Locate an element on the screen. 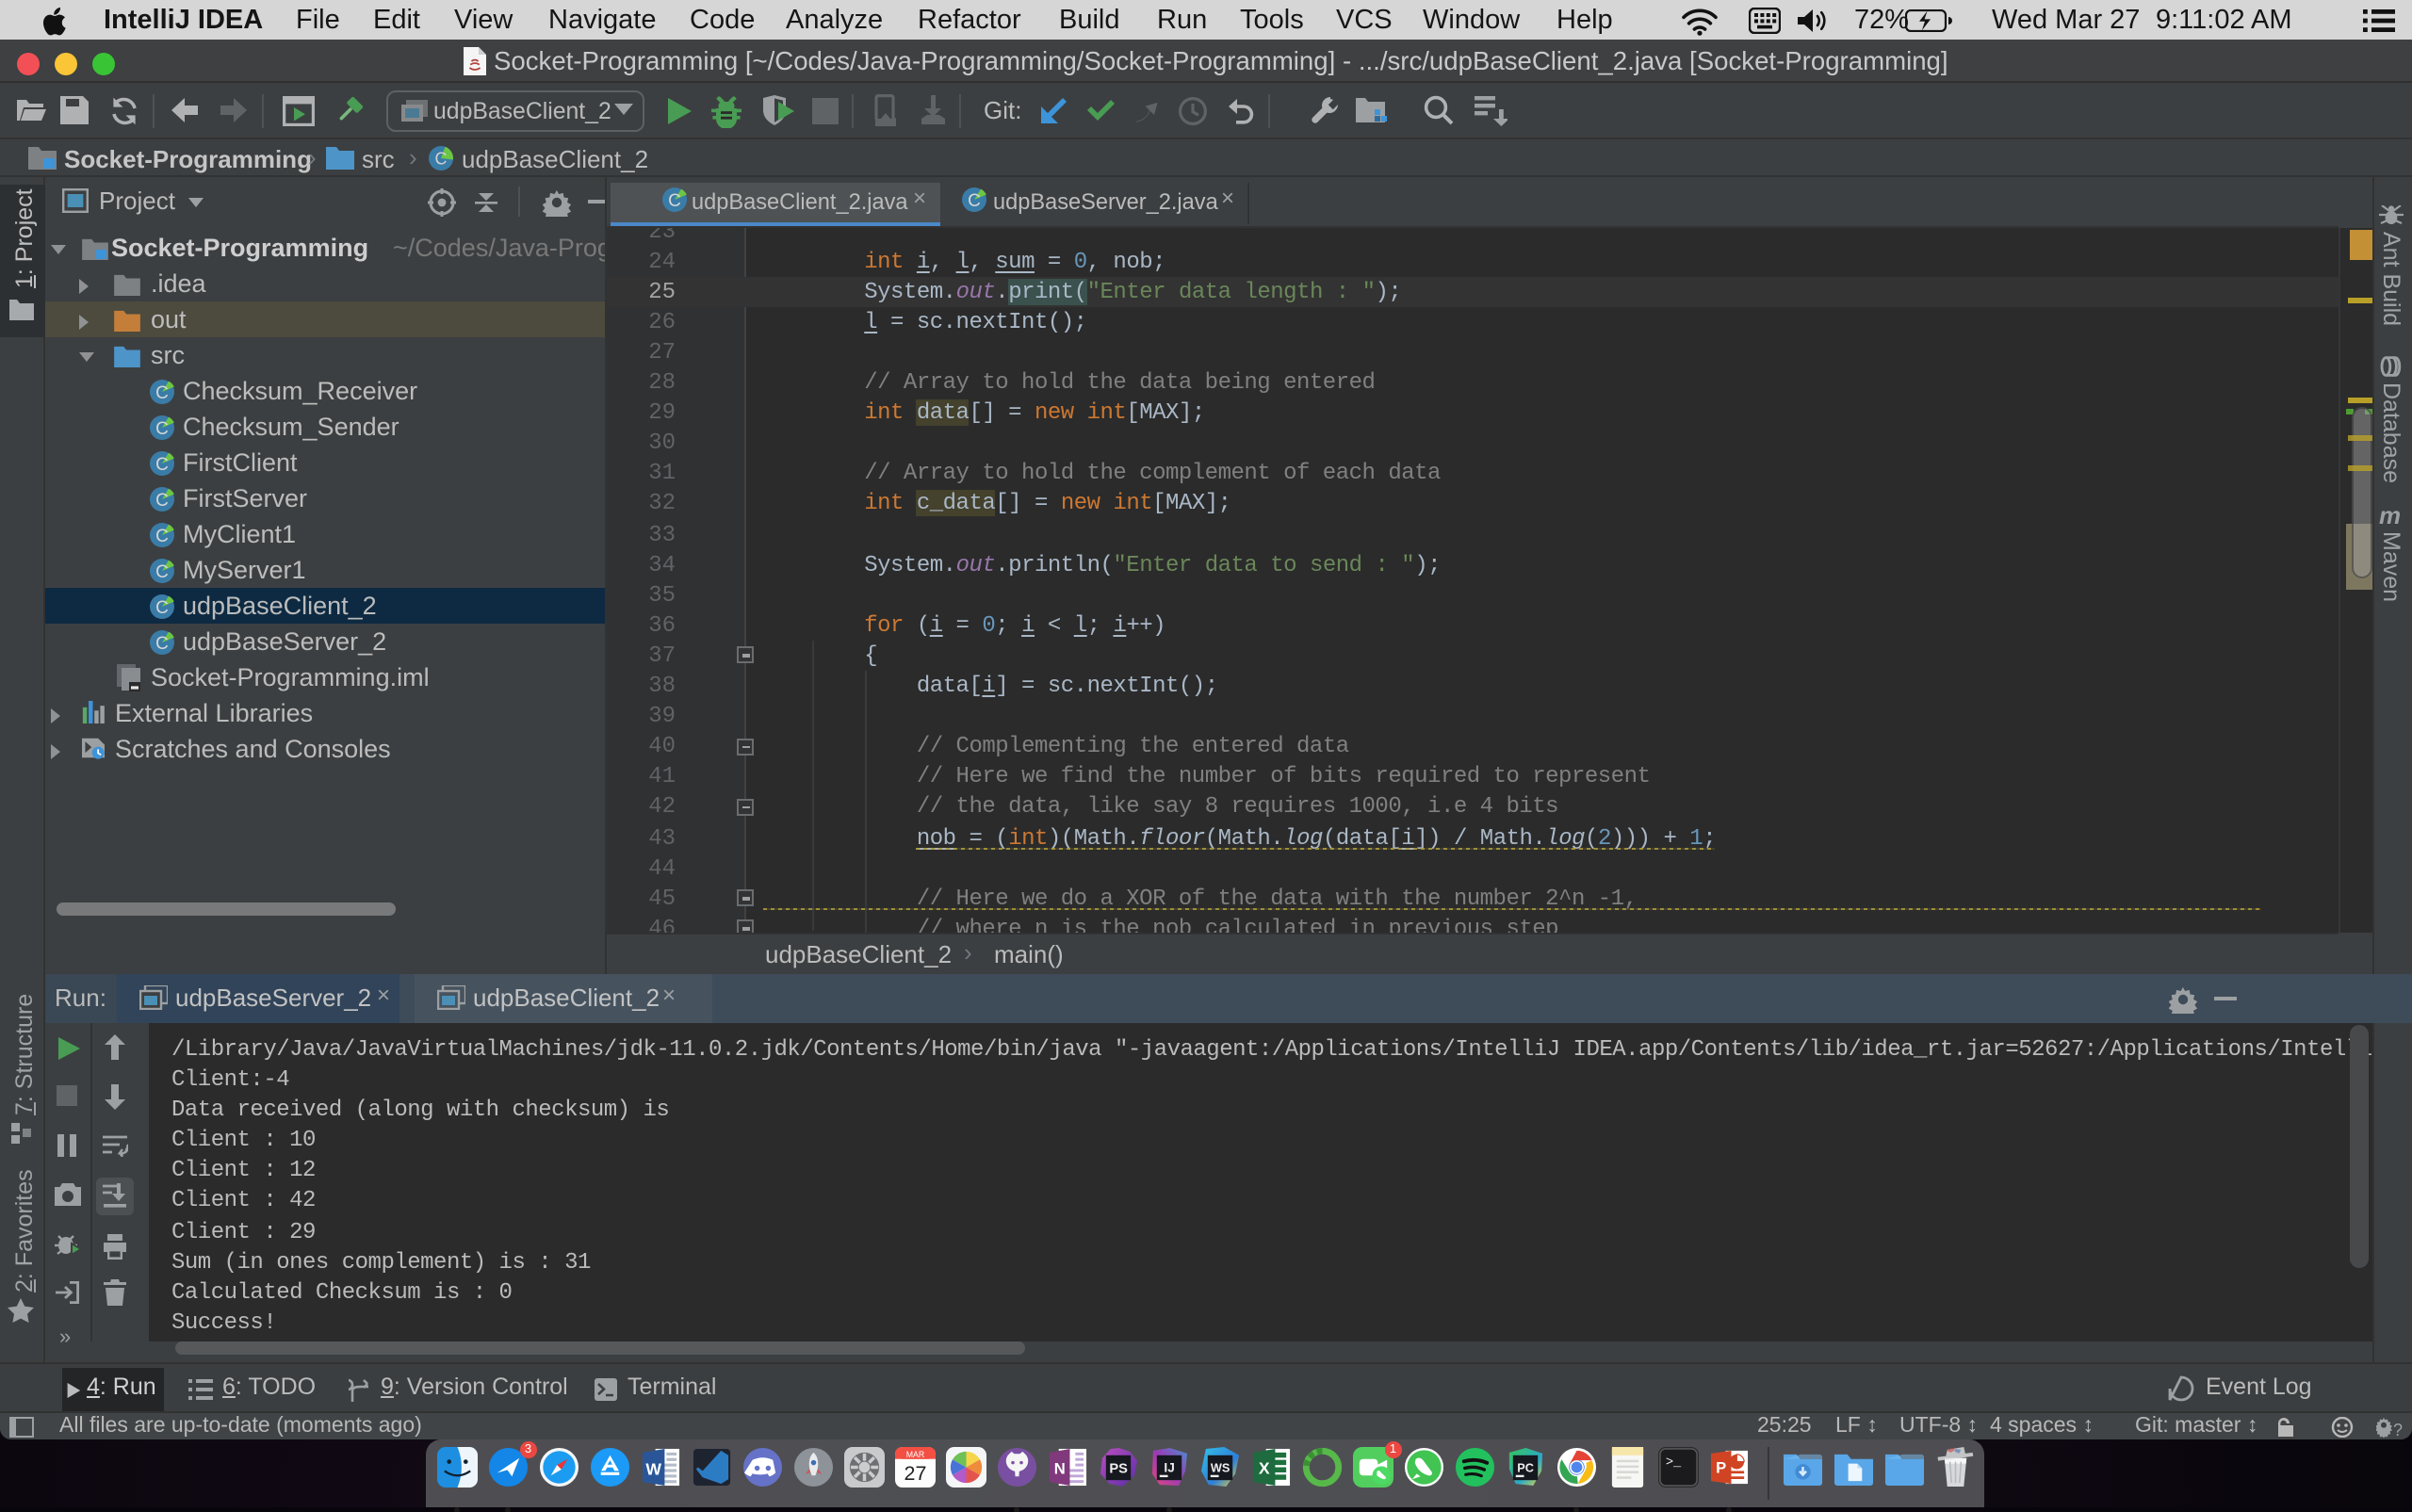 This screenshot has width=2412, height=1512. svg-text: 27 is located at coordinates (915, 1473).